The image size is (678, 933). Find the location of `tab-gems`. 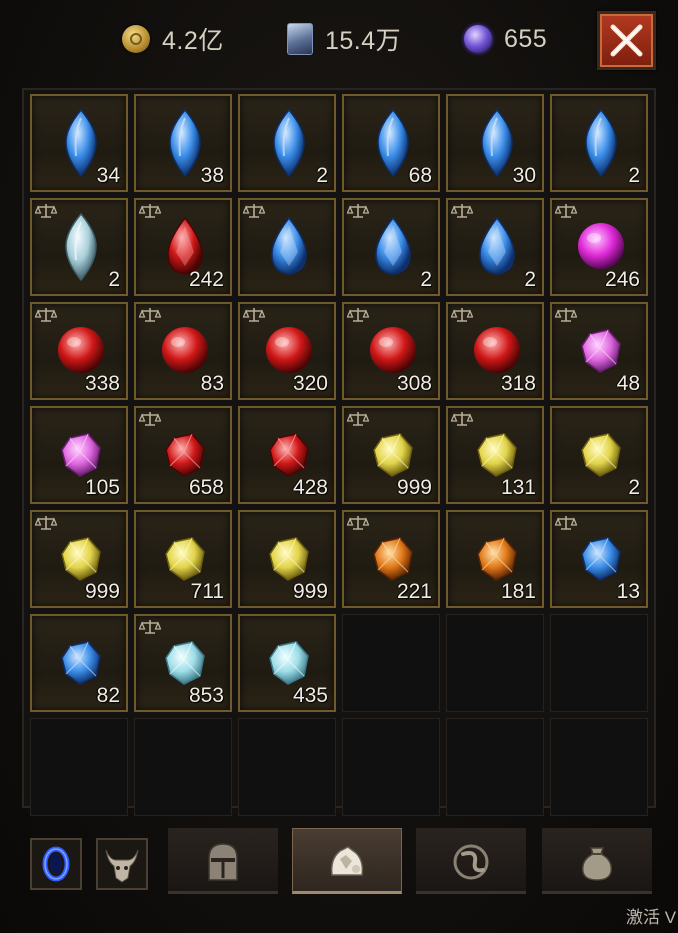

tab-gems is located at coordinates (347, 861).